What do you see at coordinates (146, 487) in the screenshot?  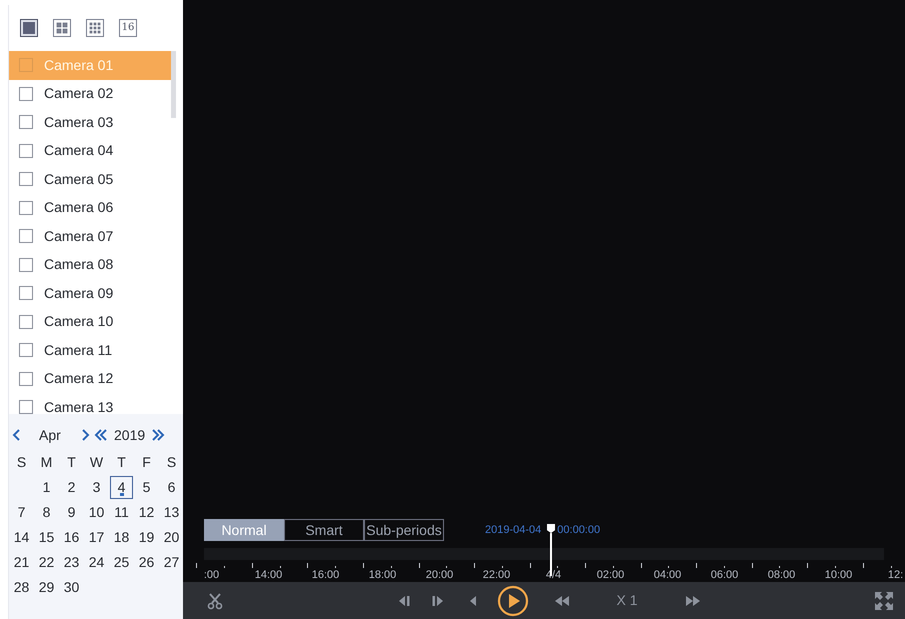 I see `calendar-day: 5` at bounding box center [146, 487].